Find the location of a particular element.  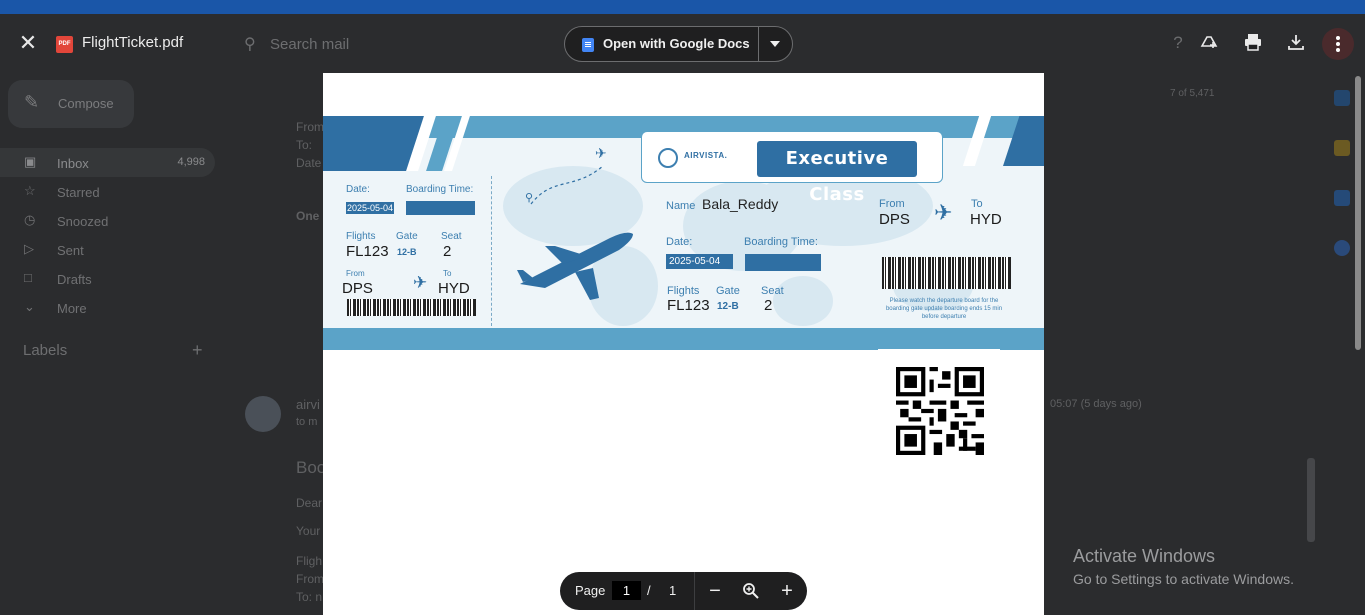

search-placeholder: Search mail is located at coordinates (310, 44).